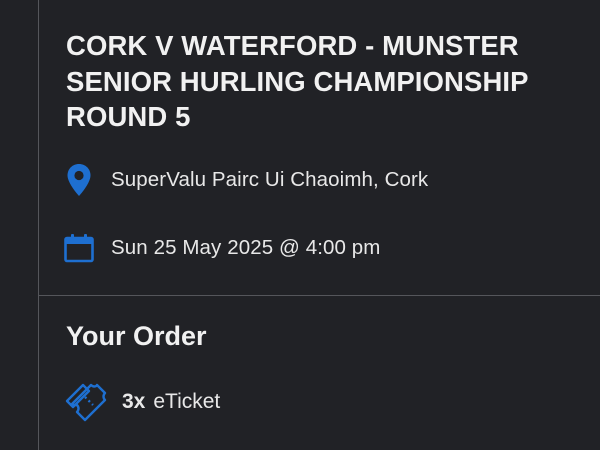 The height and width of the screenshot is (450, 600). I want to click on venue-row: SuperValu Pairc Ui Chaoimh, Cork, so click(246, 180).